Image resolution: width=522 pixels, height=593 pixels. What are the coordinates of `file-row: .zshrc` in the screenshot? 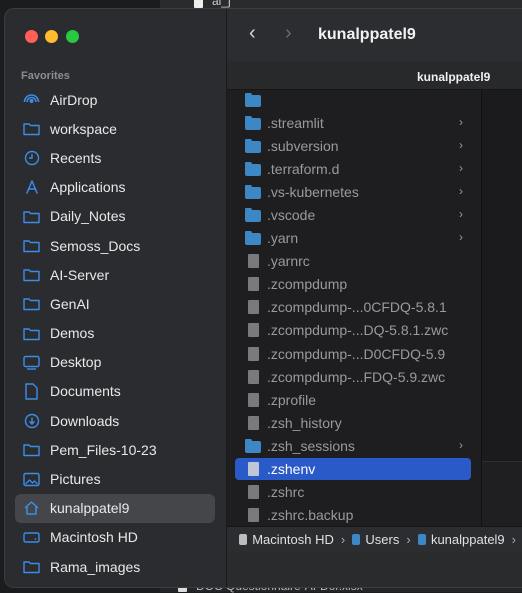 It's located at (353, 492).